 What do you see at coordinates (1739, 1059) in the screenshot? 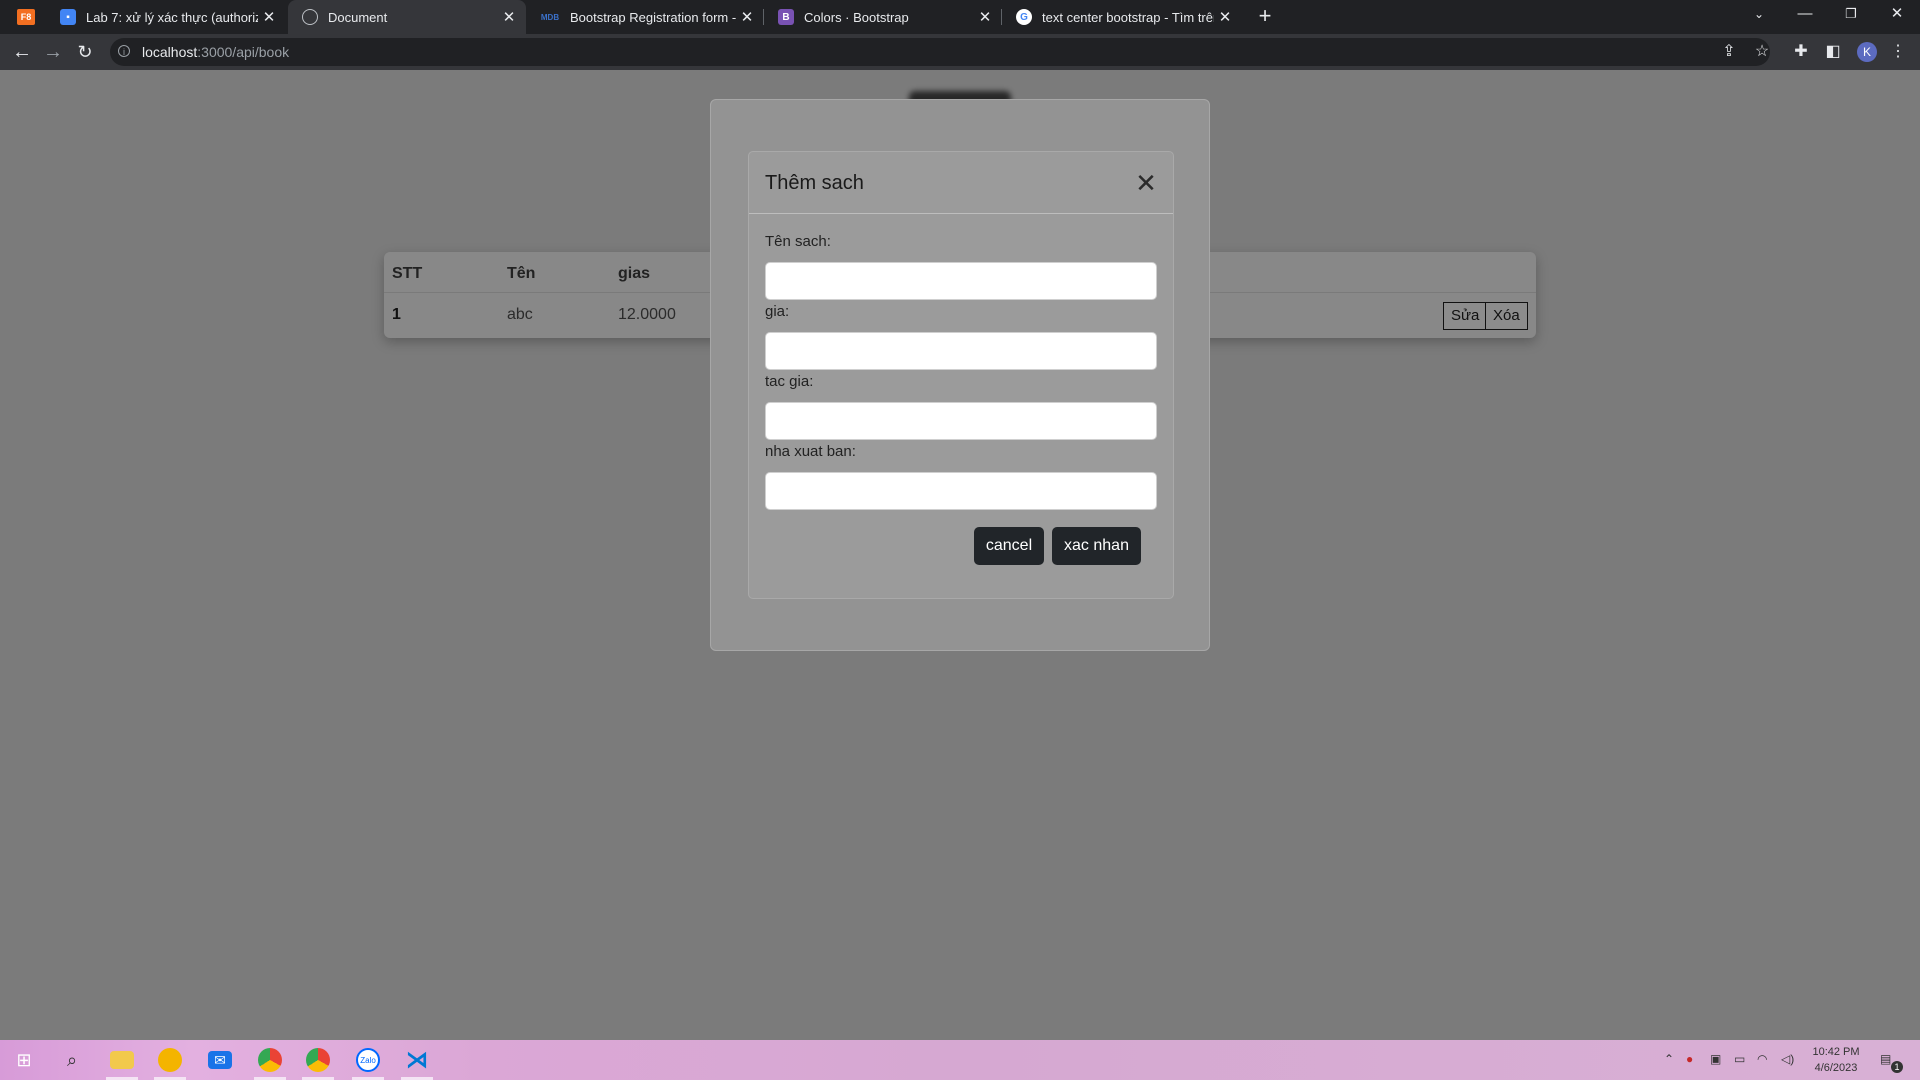
I see `battery-icon: ▭` at bounding box center [1739, 1059].